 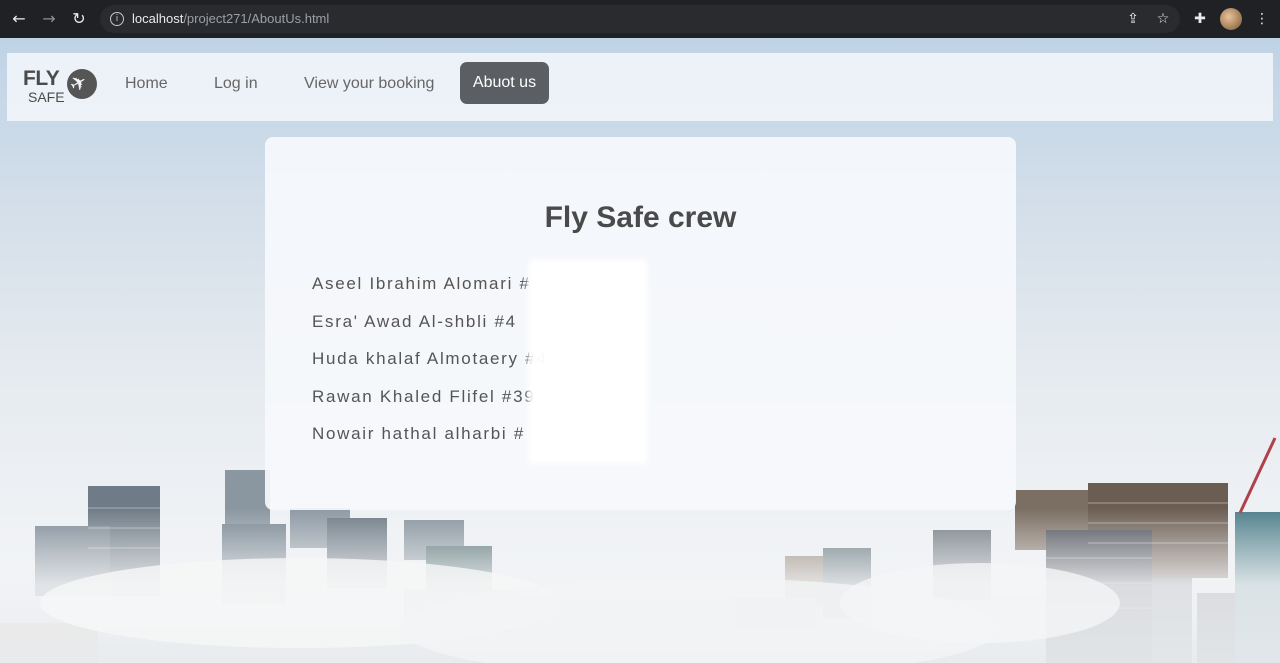 I want to click on logo-text-bottom: SAFE, so click(x=46, y=97).